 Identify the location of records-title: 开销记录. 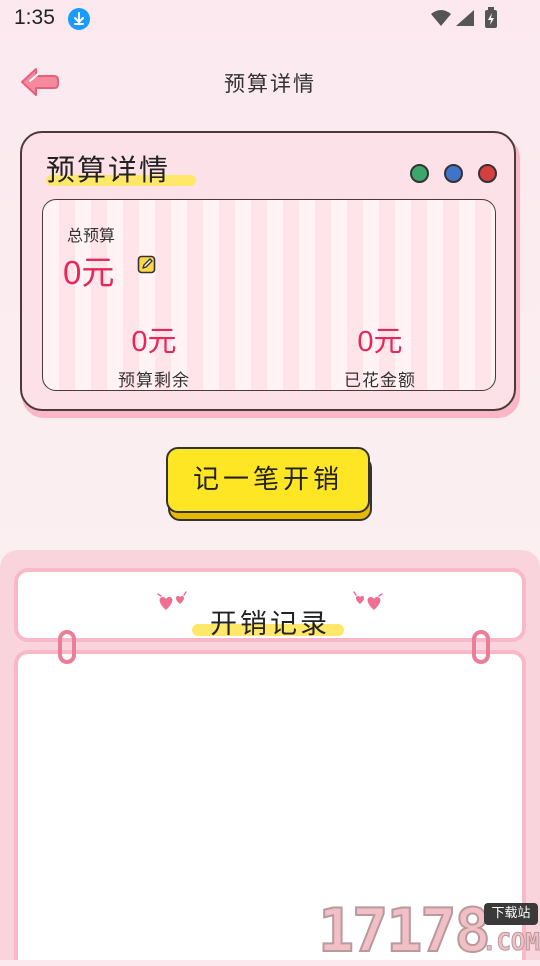
(270, 624).